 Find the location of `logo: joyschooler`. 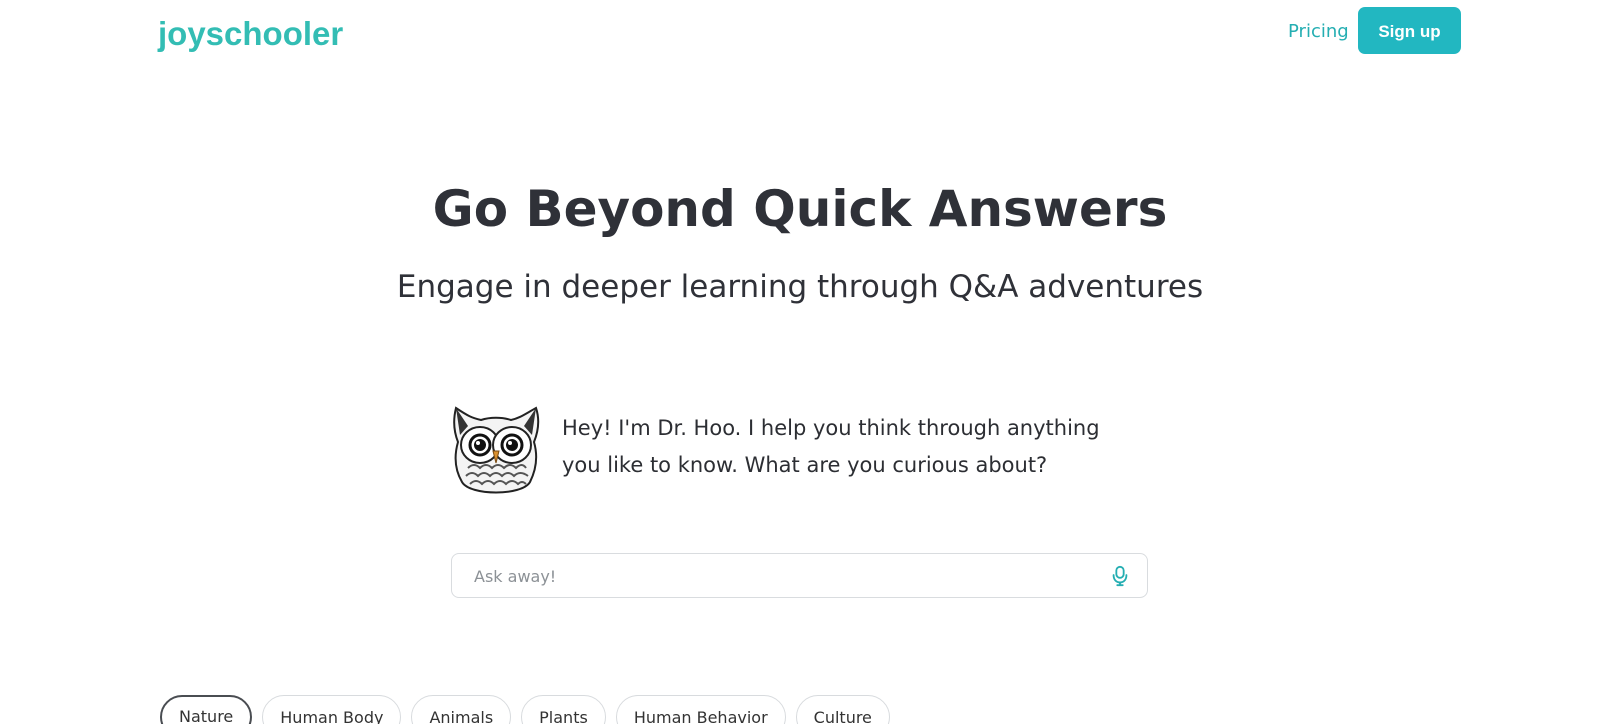

logo: joyschooler is located at coordinates (250, 34).